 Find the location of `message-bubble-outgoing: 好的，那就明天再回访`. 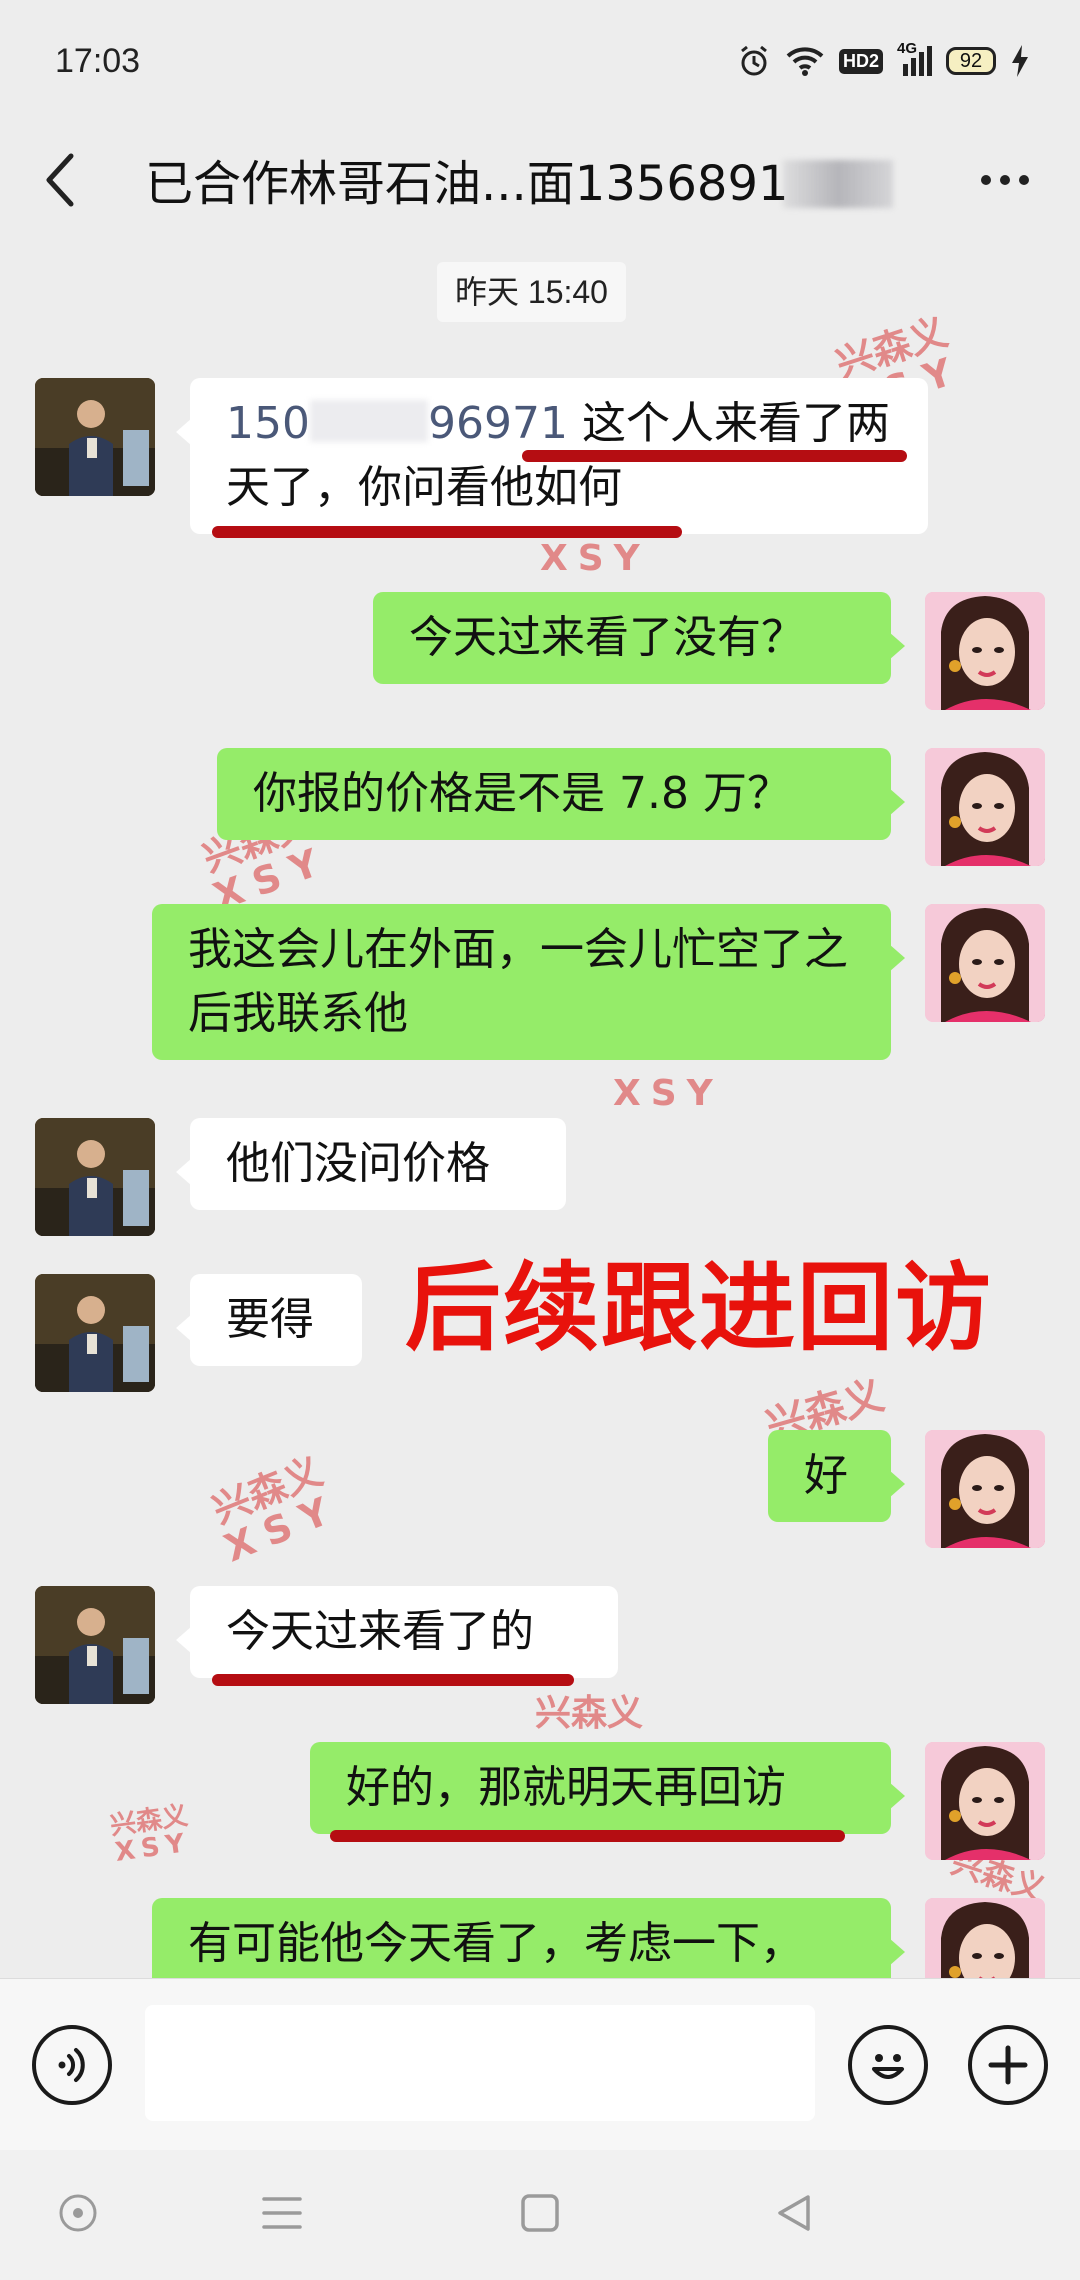

message-bubble-outgoing: 好的，那就明天再回访 is located at coordinates (607, 1788).